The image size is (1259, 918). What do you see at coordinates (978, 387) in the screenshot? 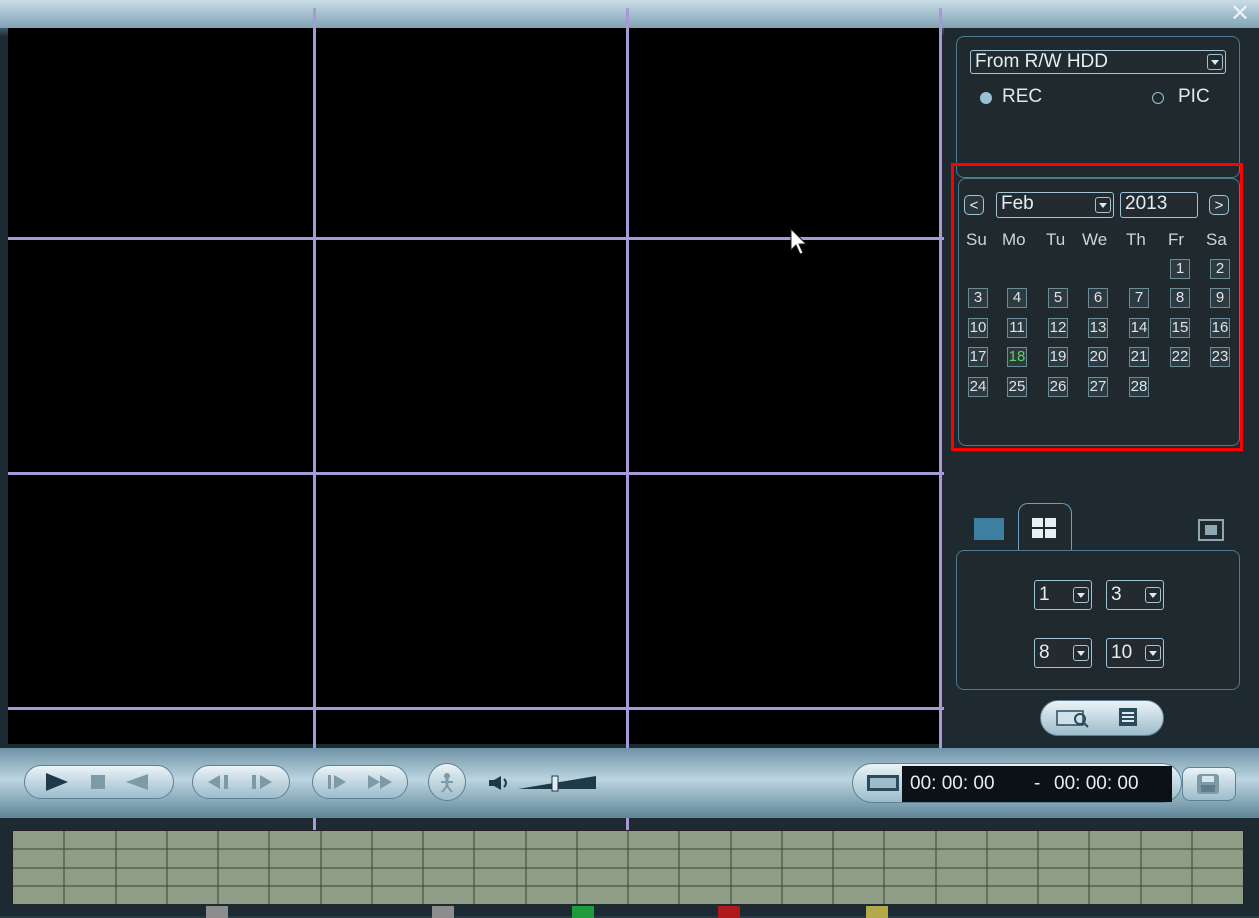
I see `calendar-day: 24` at bounding box center [978, 387].